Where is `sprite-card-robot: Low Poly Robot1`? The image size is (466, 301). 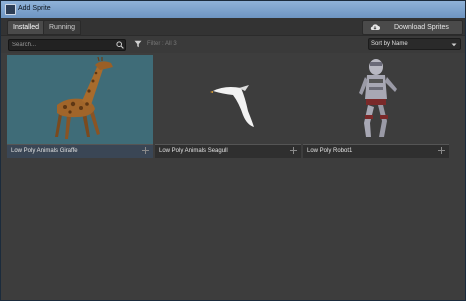
sprite-card-robot: Low Poly Robot1 is located at coordinates (376, 106).